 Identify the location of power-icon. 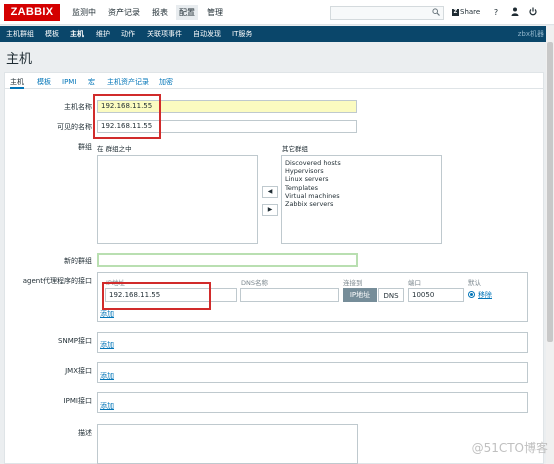
(533, 13).